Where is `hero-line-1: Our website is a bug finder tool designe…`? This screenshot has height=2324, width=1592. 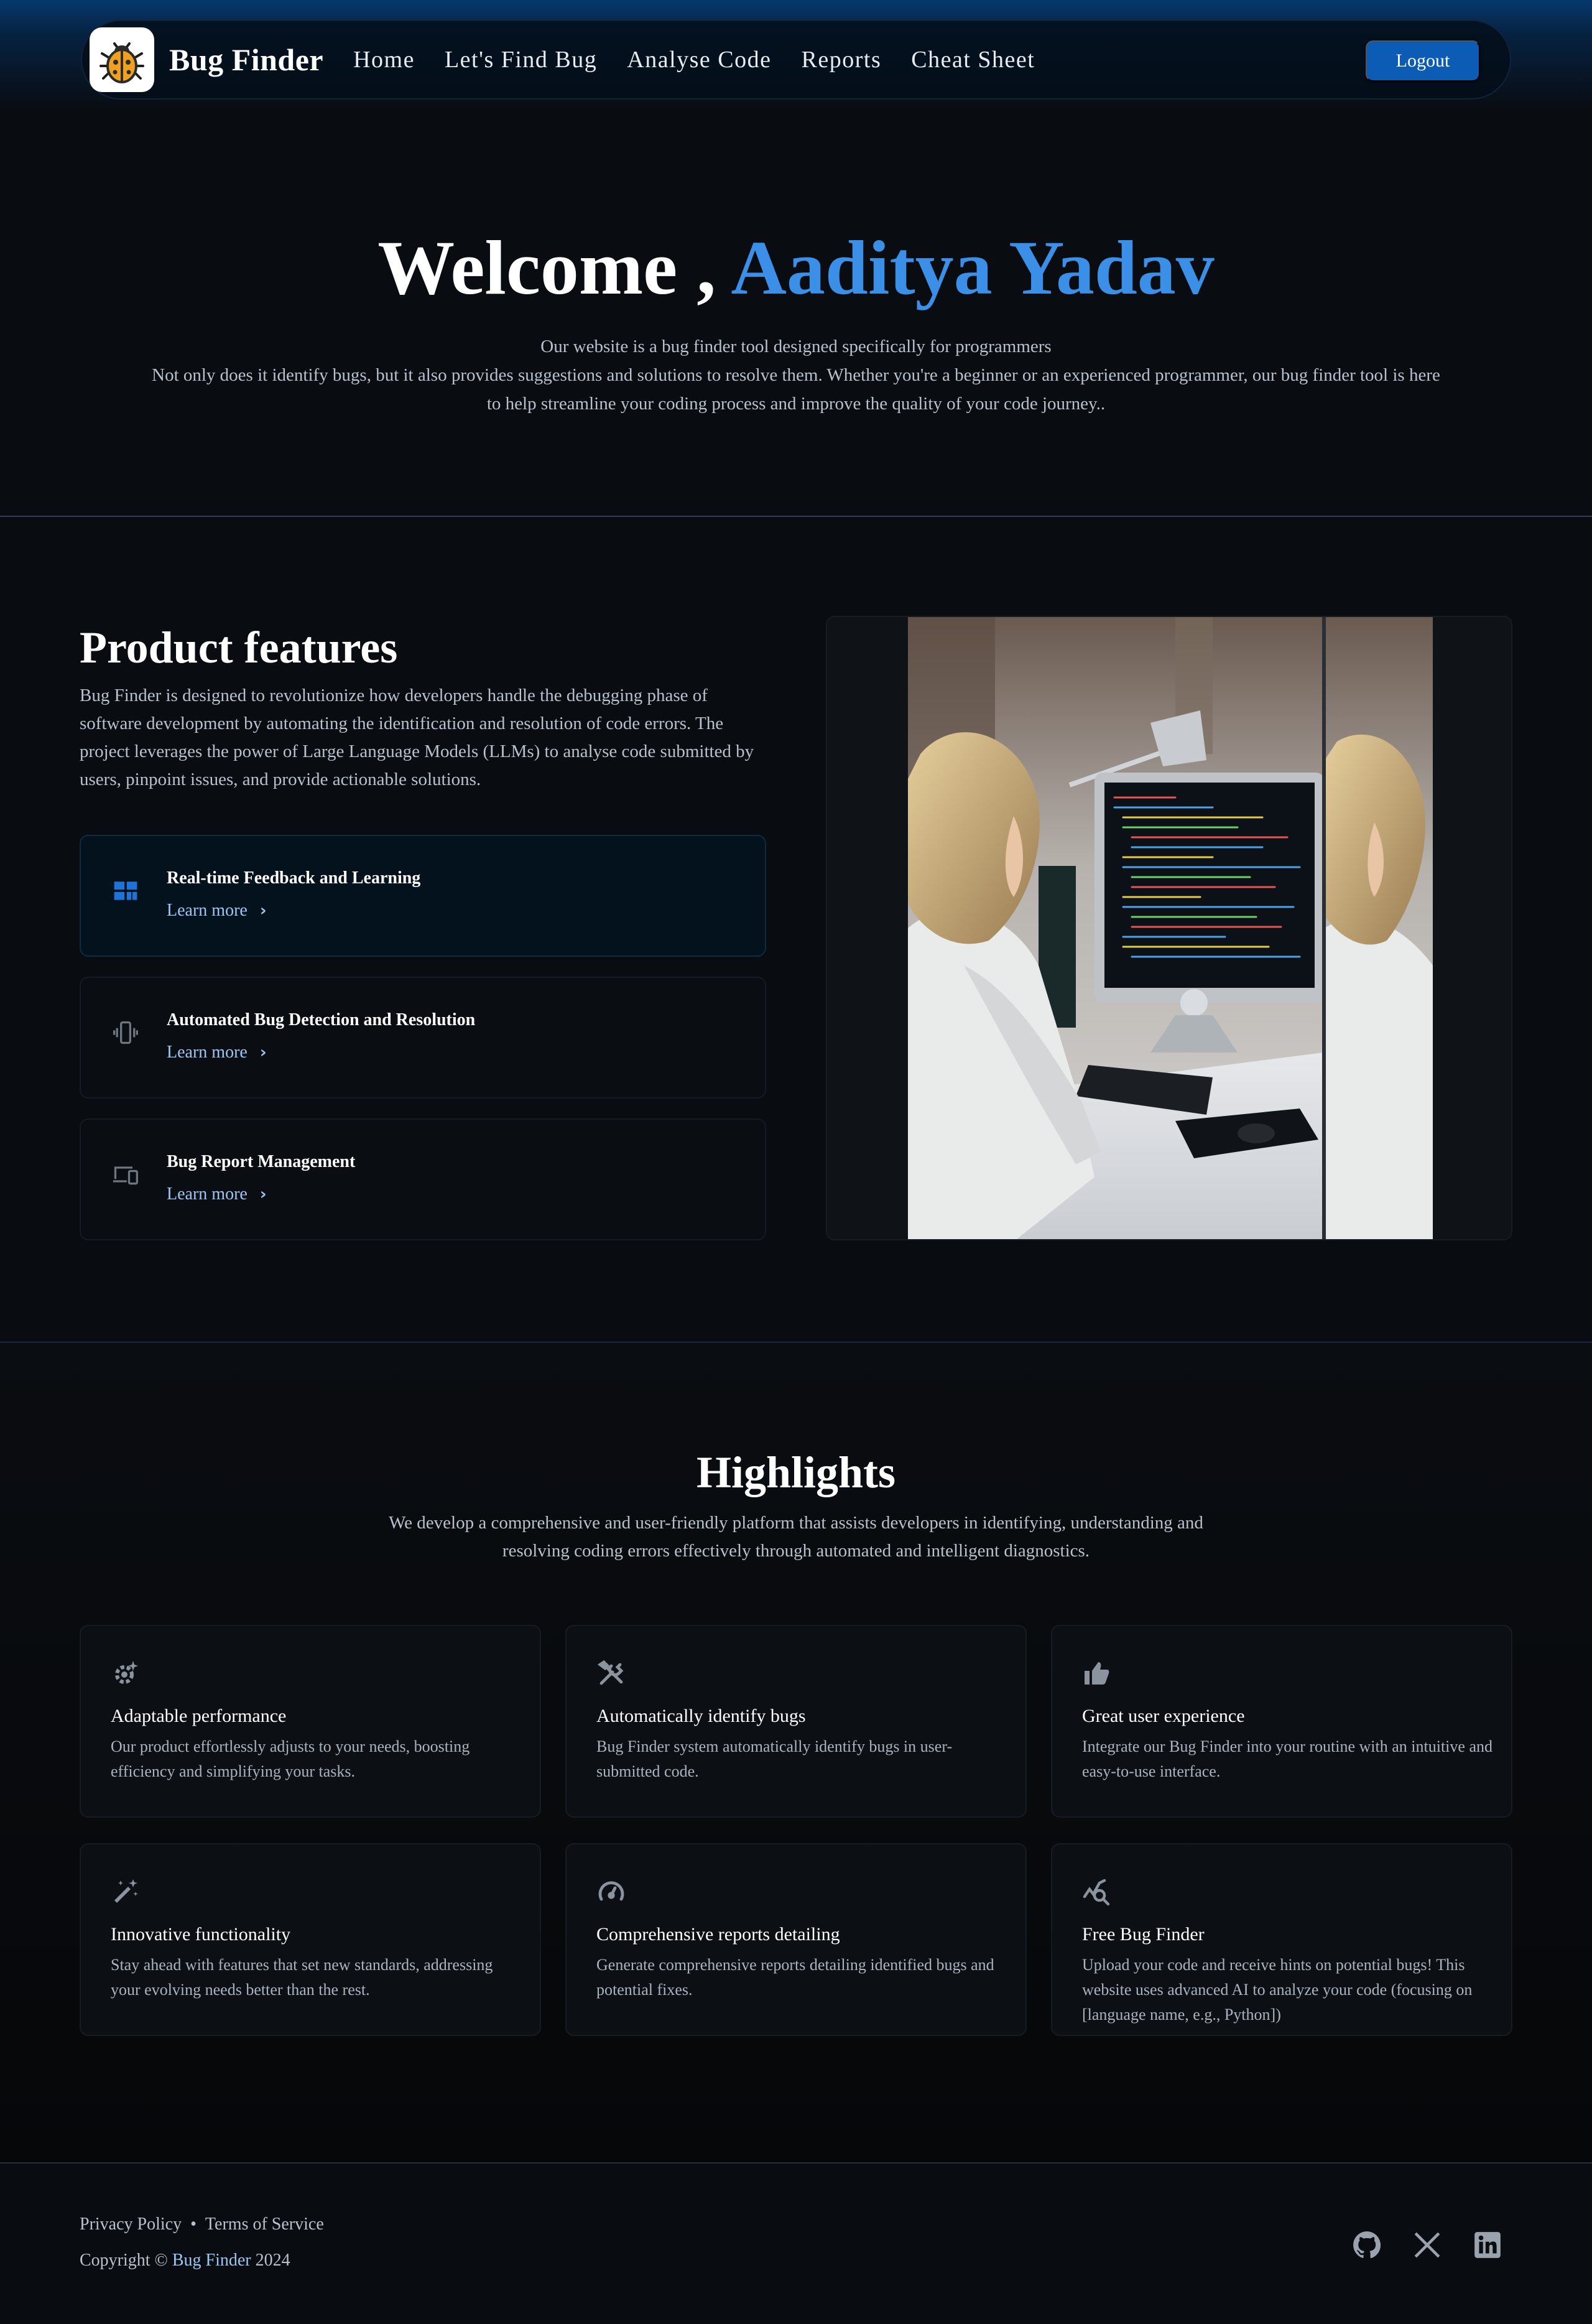
hero-line-1: Our website is a bug finder tool designe… is located at coordinates (796, 346).